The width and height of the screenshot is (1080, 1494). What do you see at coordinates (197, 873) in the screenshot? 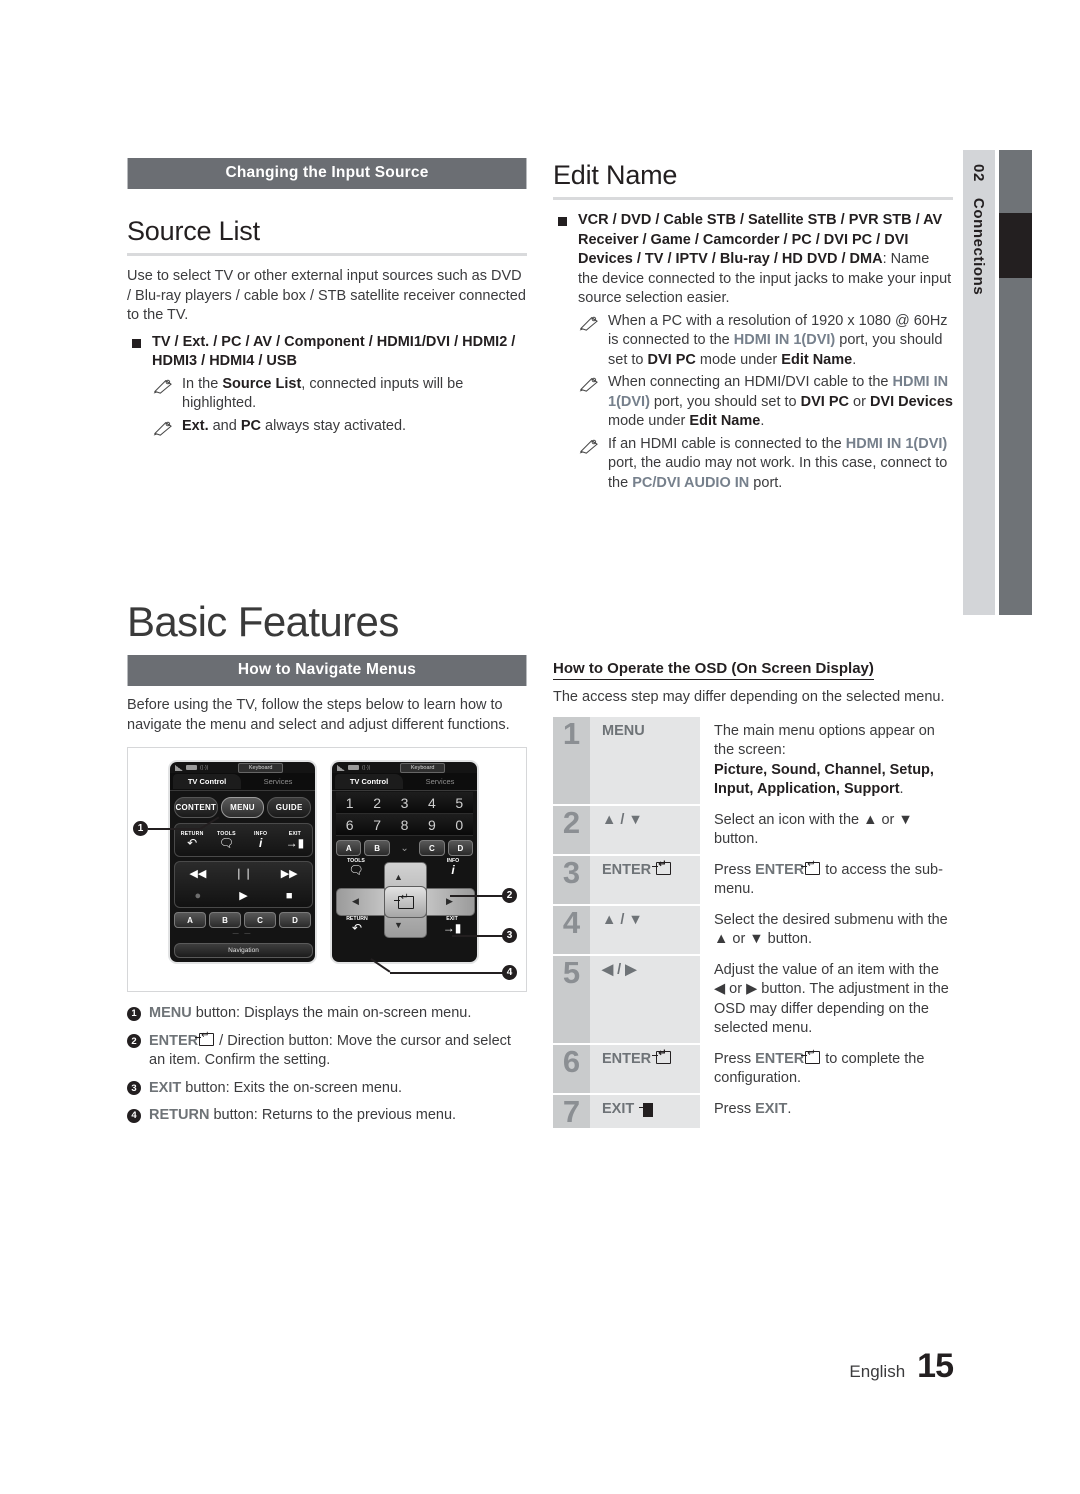
I see `rewind-icon: ◀◀` at bounding box center [197, 873].